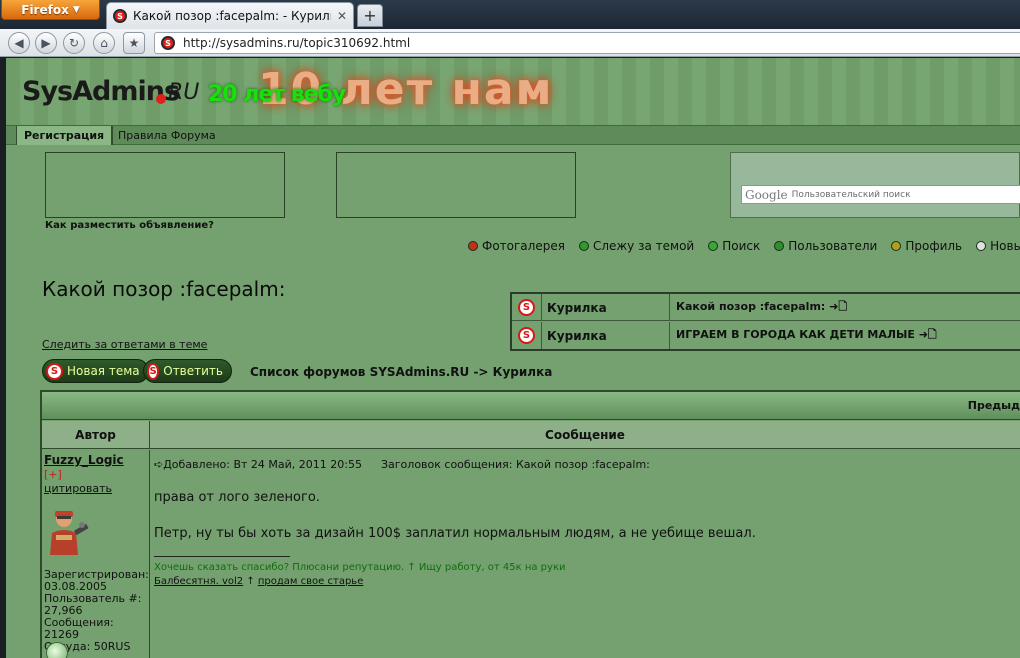 The width and height of the screenshot is (1020, 658). I want to click on url-text: http://sysadmins.ru/topic310692.html, so click(297, 43).